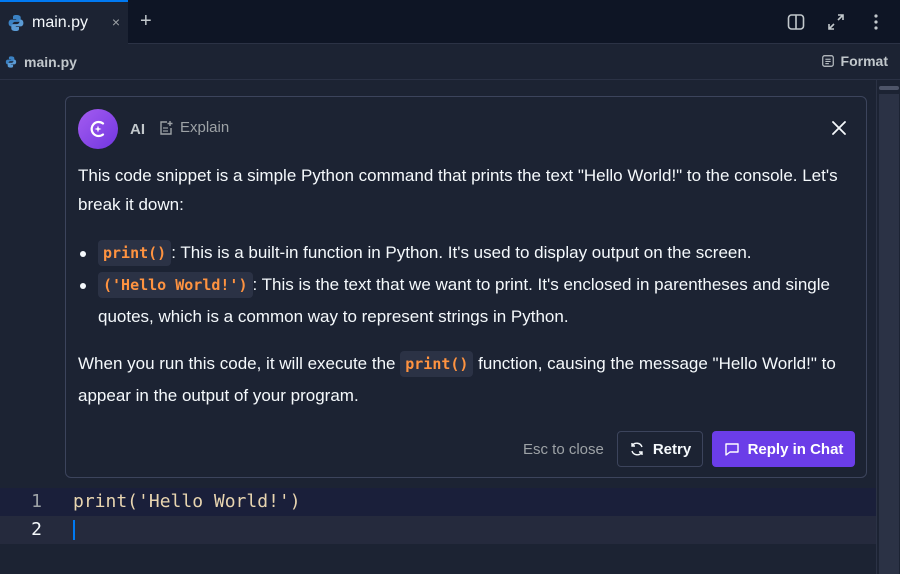 Image resolution: width=900 pixels, height=574 pixels. I want to click on editor-line: 2, so click(438, 530).